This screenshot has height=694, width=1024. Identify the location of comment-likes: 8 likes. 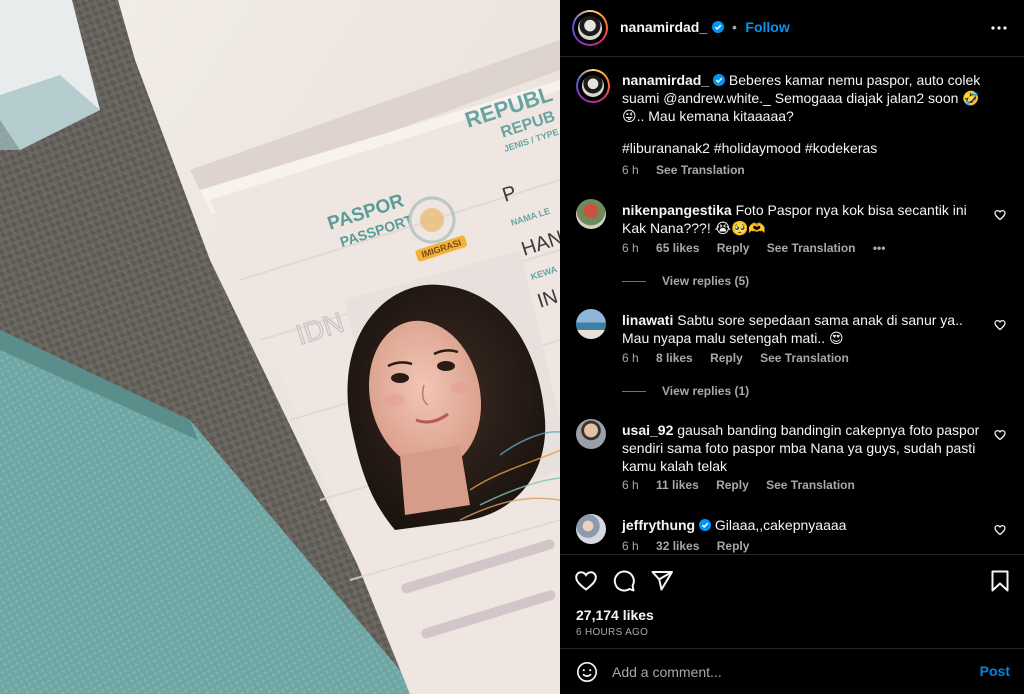
(674, 358).